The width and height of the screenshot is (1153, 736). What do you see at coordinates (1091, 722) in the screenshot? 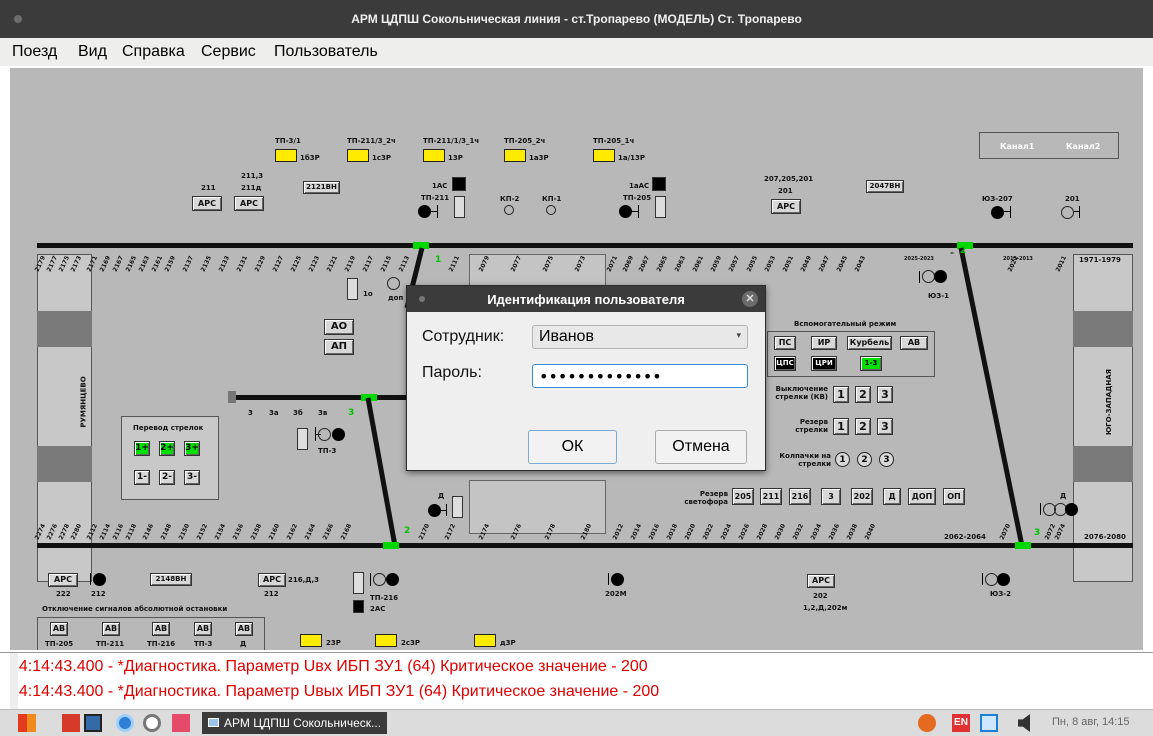
I see `clock: Пн, 8 авг, 14:15` at bounding box center [1091, 722].